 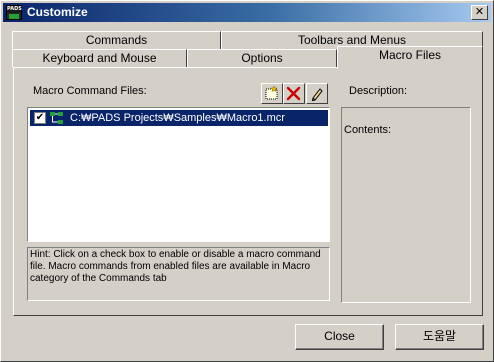 I want to click on macro-file-path: C:₩PADS Projects₩Samples₩Macro1.mcr, so click(x=177, y=118).